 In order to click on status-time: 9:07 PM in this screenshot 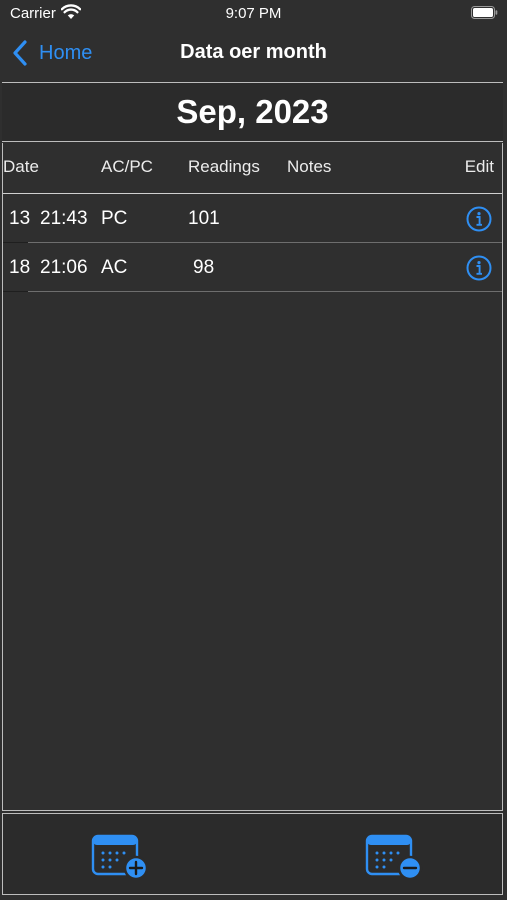, I will do `click(253, 13)`.